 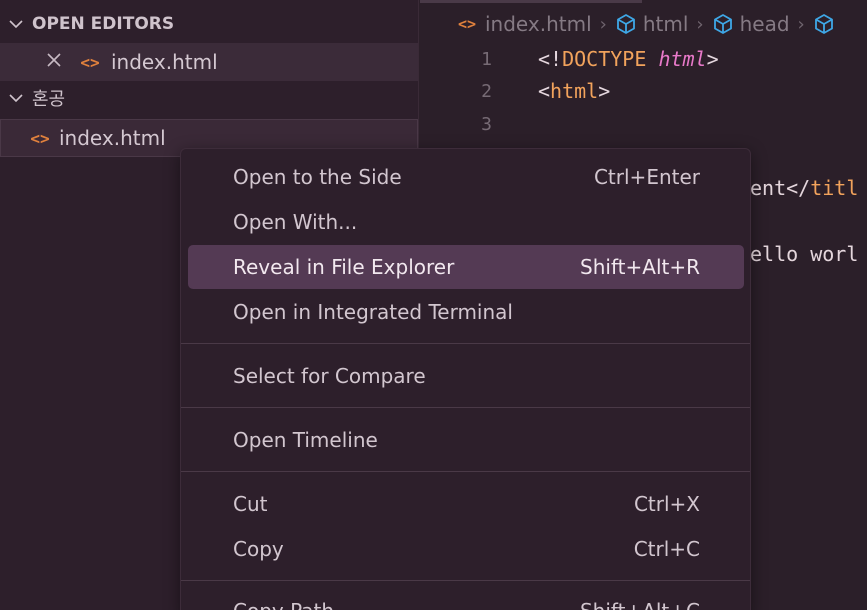 What do you see at coordinates (544, 91) in the screenshot?
I see `code-token: <` at bounding box center [544, 91].